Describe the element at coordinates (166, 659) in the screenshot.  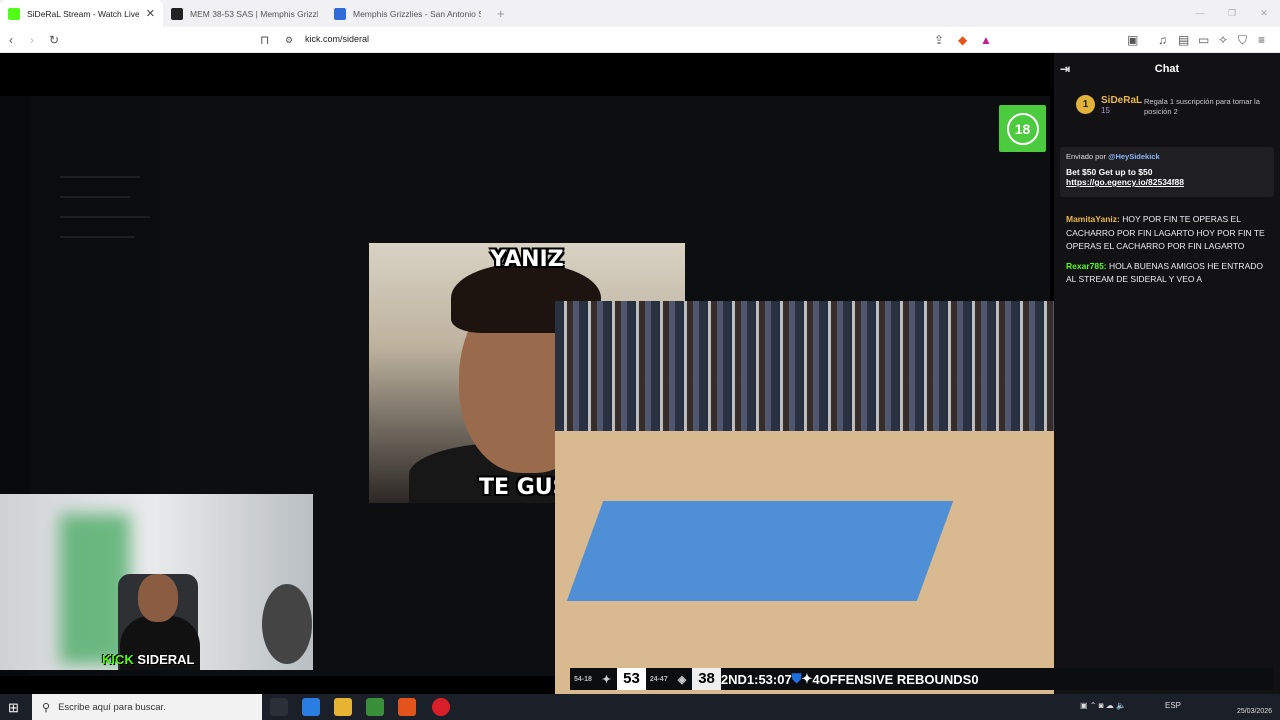
I see `streamer-name-text: SIDERAL` at that location.